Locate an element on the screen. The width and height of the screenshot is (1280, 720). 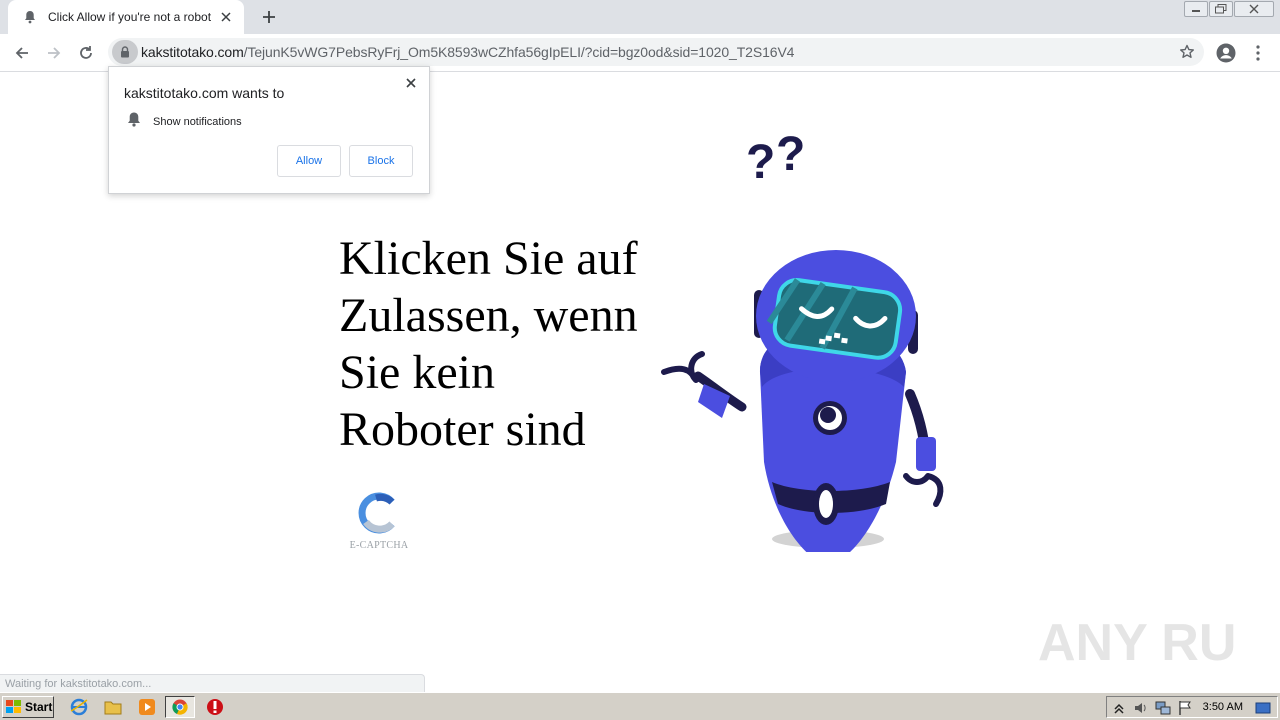
url-domain: kakstitotako.com is located at coordinates (192, 52).